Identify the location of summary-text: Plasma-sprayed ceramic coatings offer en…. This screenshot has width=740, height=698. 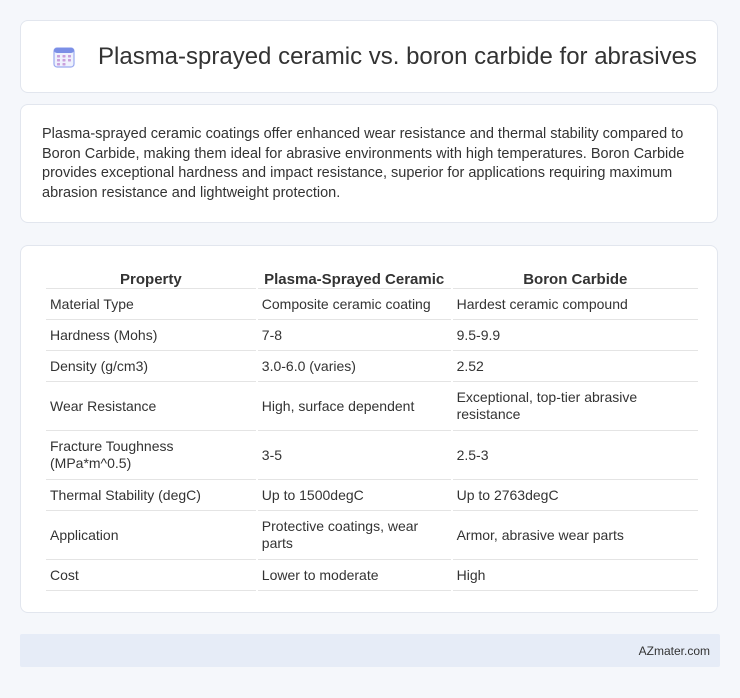
(363, 163).